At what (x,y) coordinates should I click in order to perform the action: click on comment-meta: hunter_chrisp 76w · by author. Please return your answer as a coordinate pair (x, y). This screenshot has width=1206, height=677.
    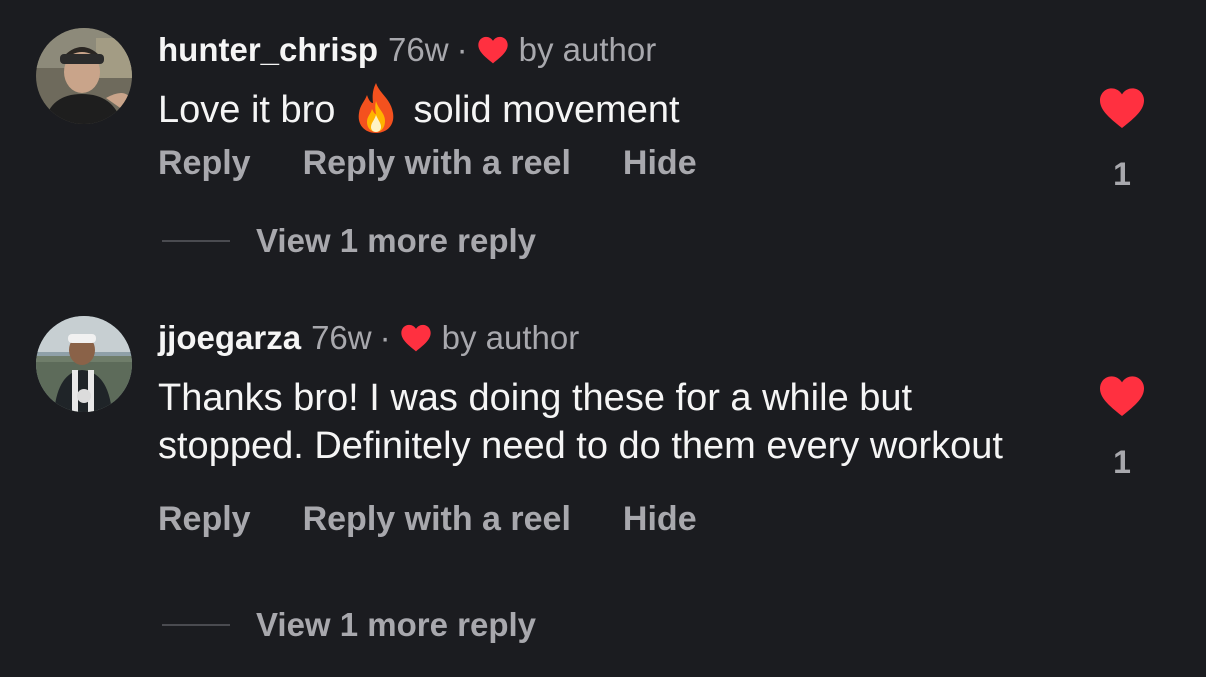
    Looking at the image, I should click on (618, 50).